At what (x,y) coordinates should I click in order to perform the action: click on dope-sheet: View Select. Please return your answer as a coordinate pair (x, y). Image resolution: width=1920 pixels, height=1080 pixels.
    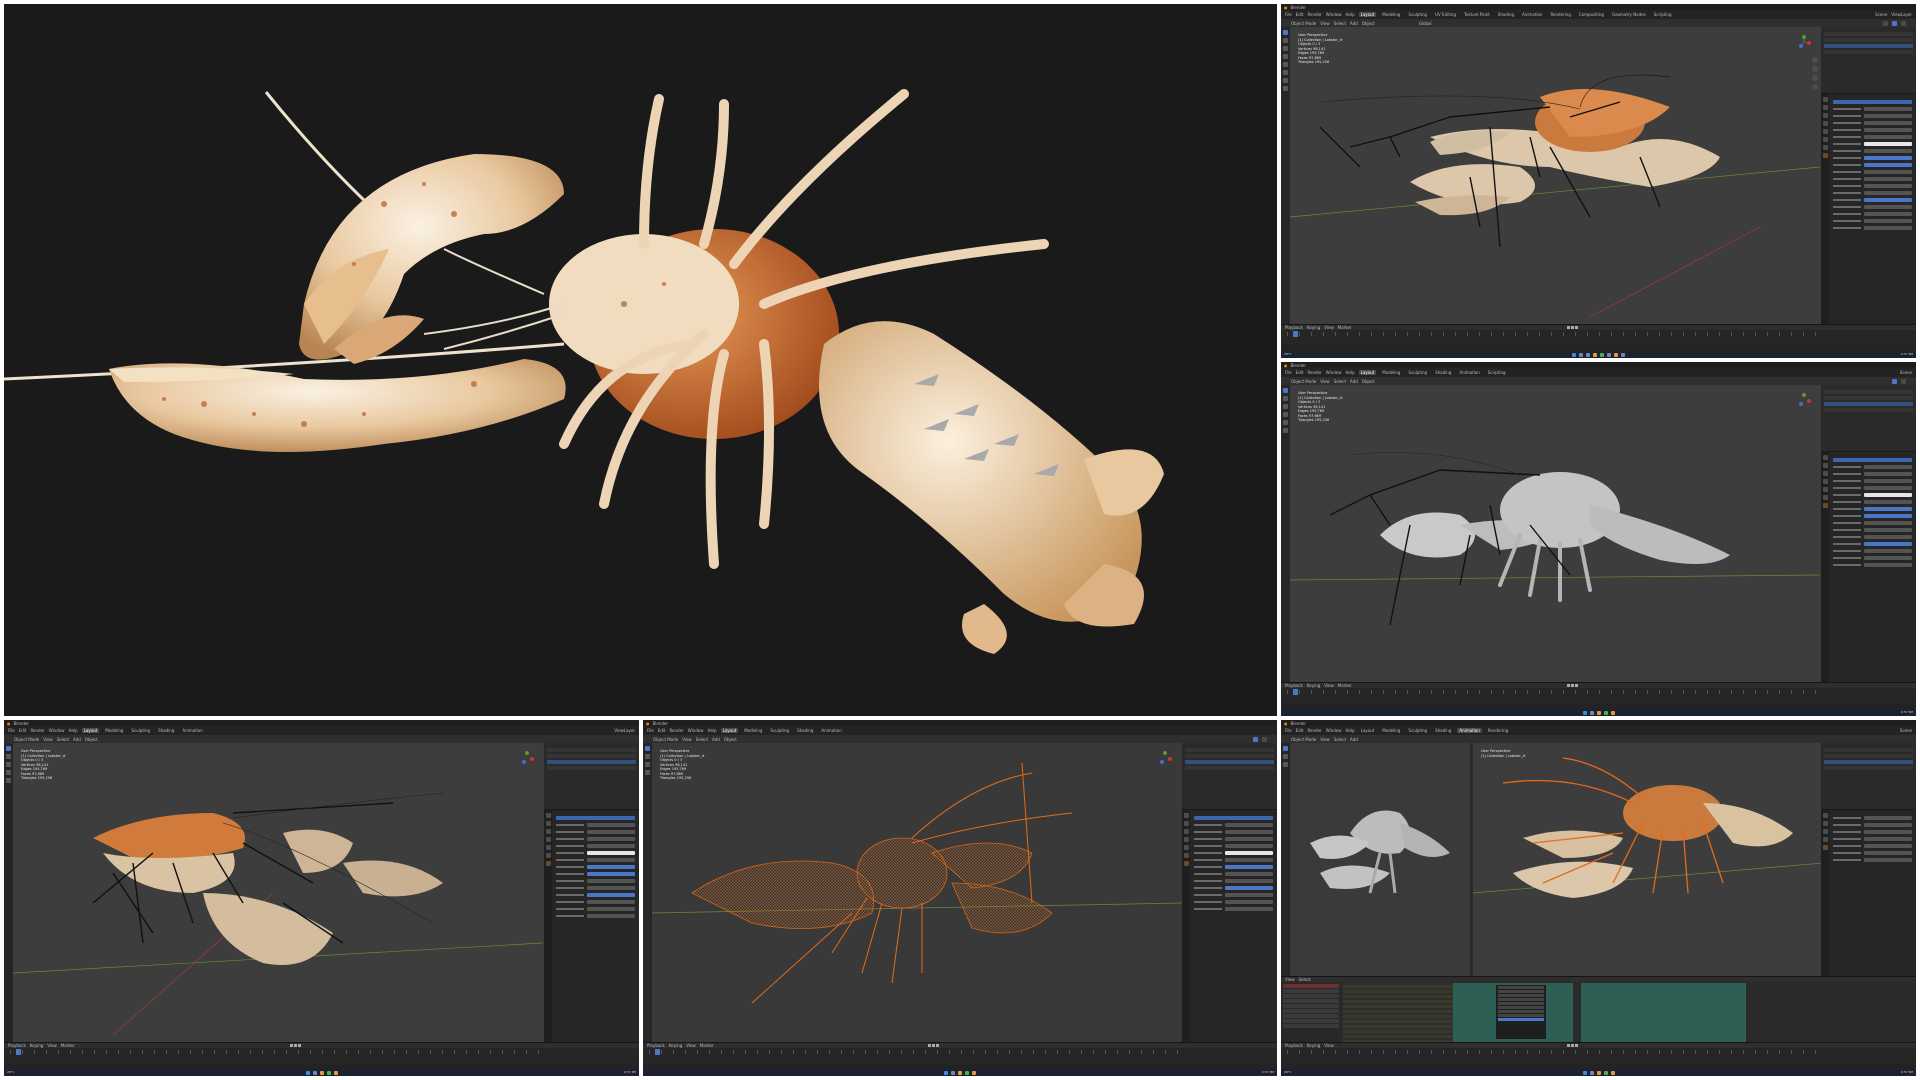
    Looking at the image, I should click on (1598, 1009).